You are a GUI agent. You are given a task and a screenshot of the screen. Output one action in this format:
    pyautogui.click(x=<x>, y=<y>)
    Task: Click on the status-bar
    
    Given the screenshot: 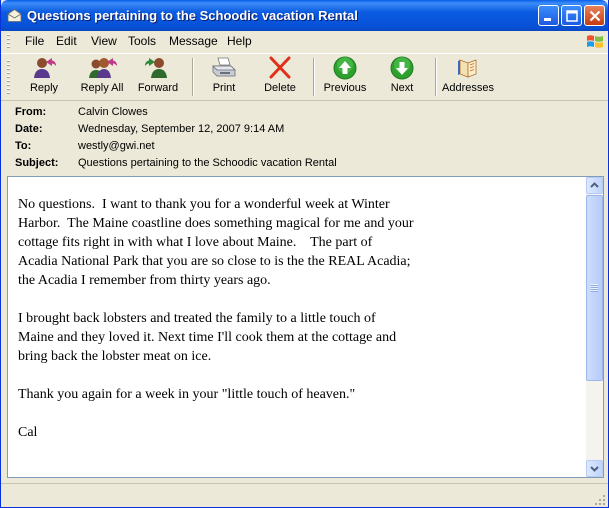 What is the action you would take?
    pyautogui.click(x=304, y=495)
    